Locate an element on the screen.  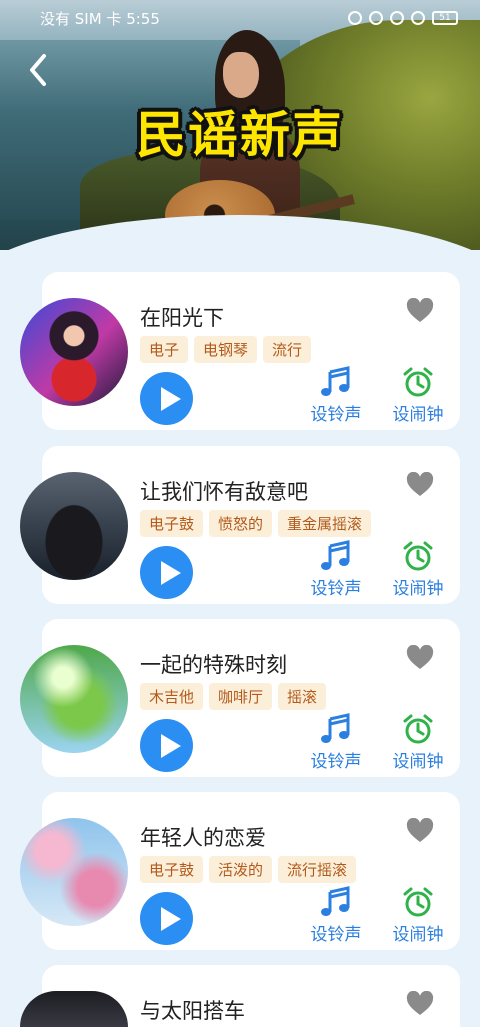
song-title: 年轻人的恋爱 is located at coordinates (203, 838).